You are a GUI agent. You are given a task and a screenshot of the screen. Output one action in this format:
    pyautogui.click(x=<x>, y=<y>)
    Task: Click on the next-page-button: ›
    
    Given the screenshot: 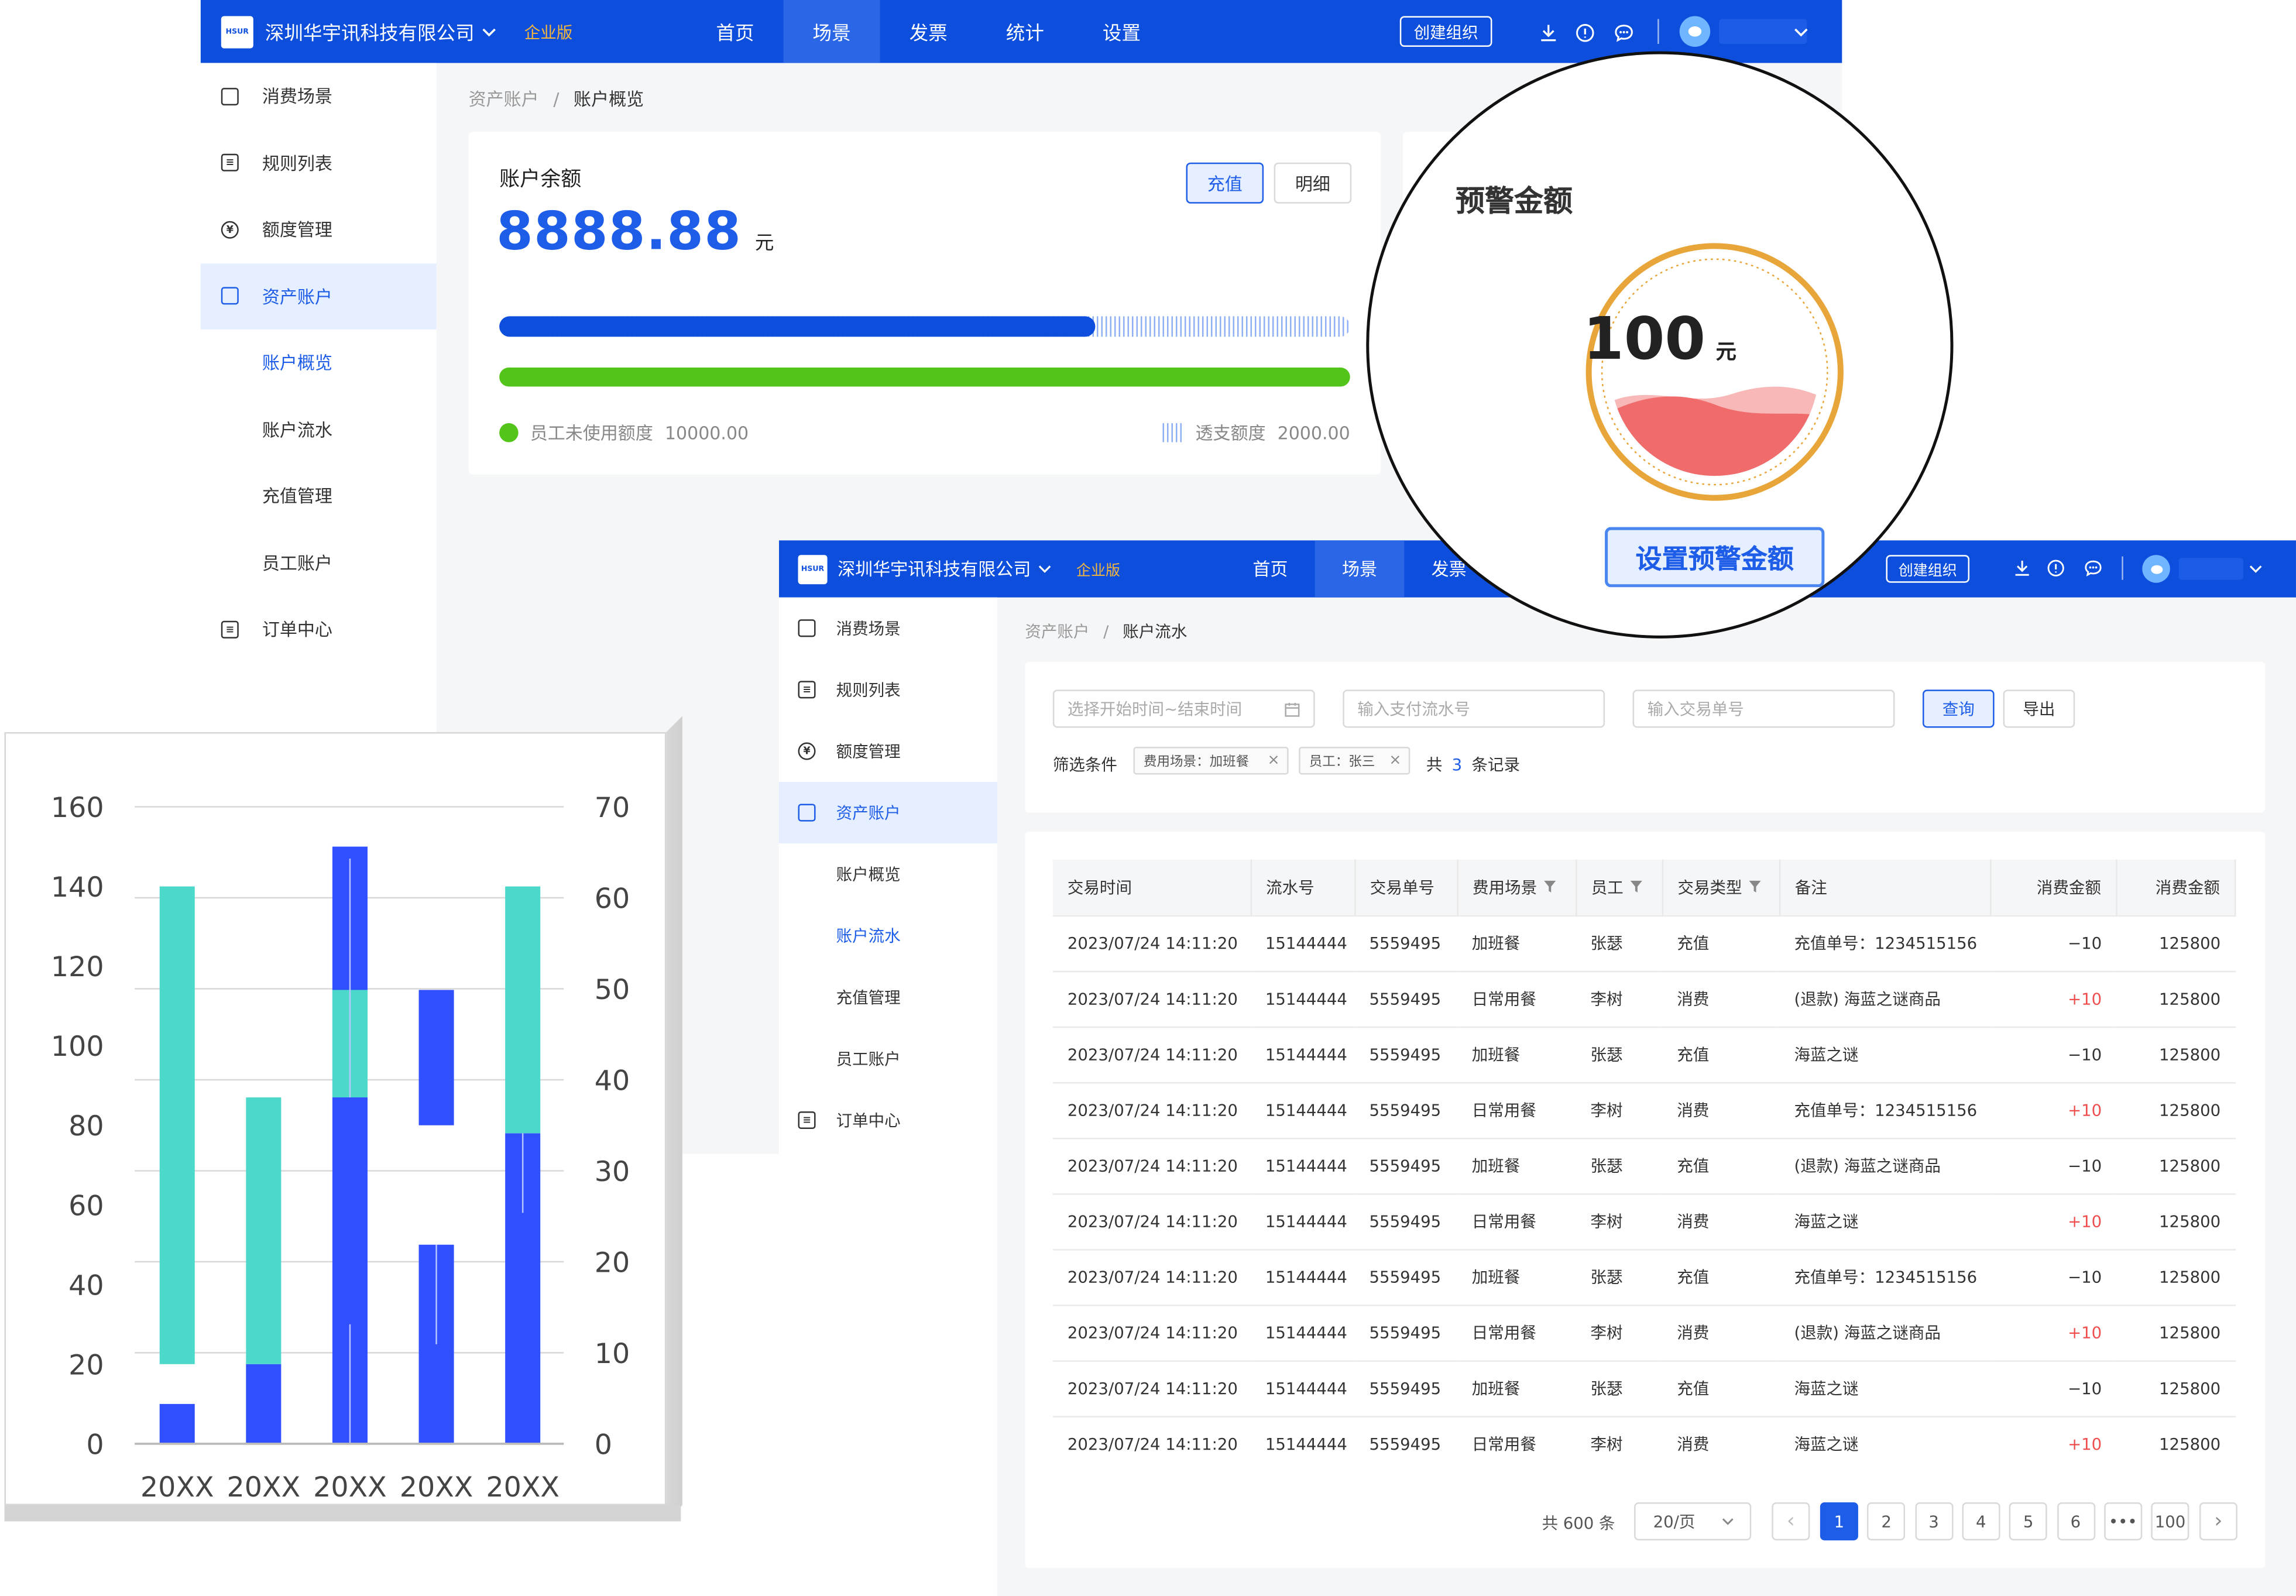 What is the action you would take?
    pyautogui.click(x=2218, y=1521)
    